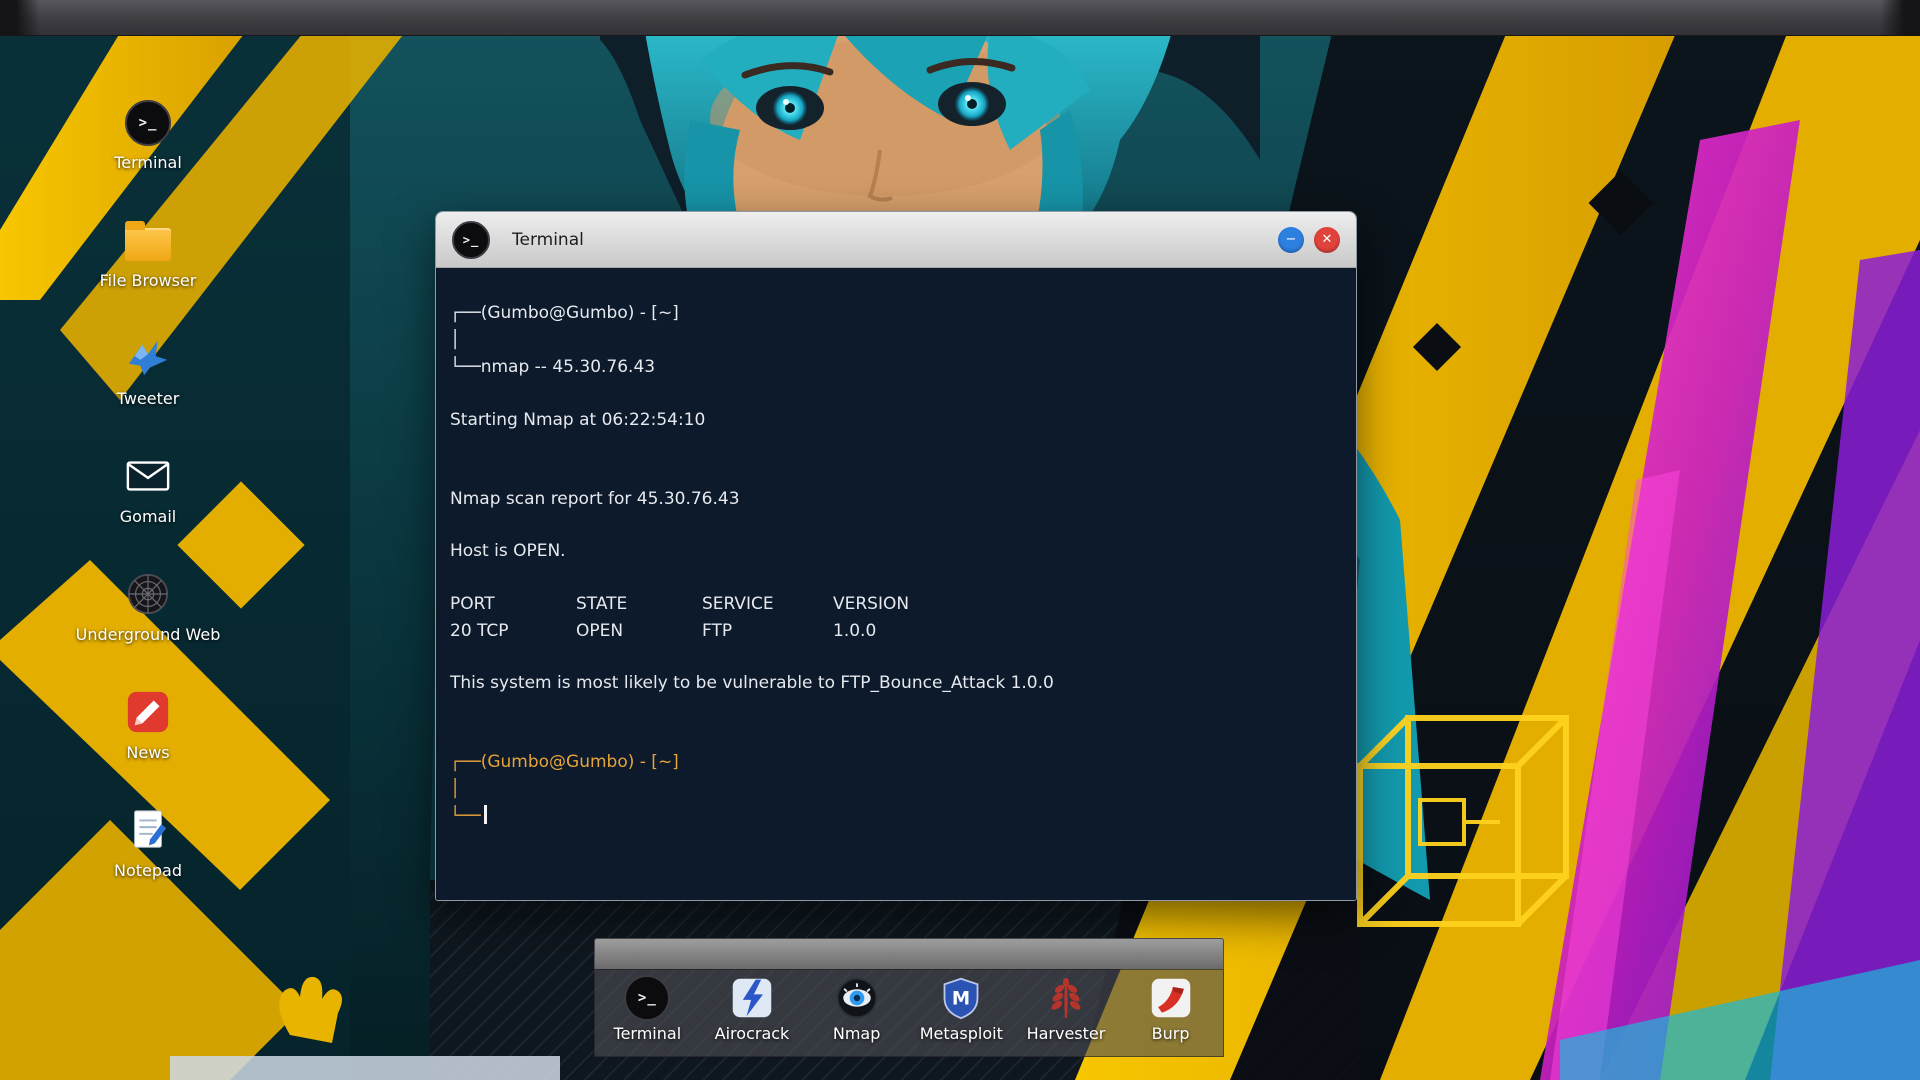 The height and width of the screenshot is (1080, 1920). What do you see at coordinates (602, 604) in the screenshot?
I see `table-cell: STATE` at bounding box center [602, 604].